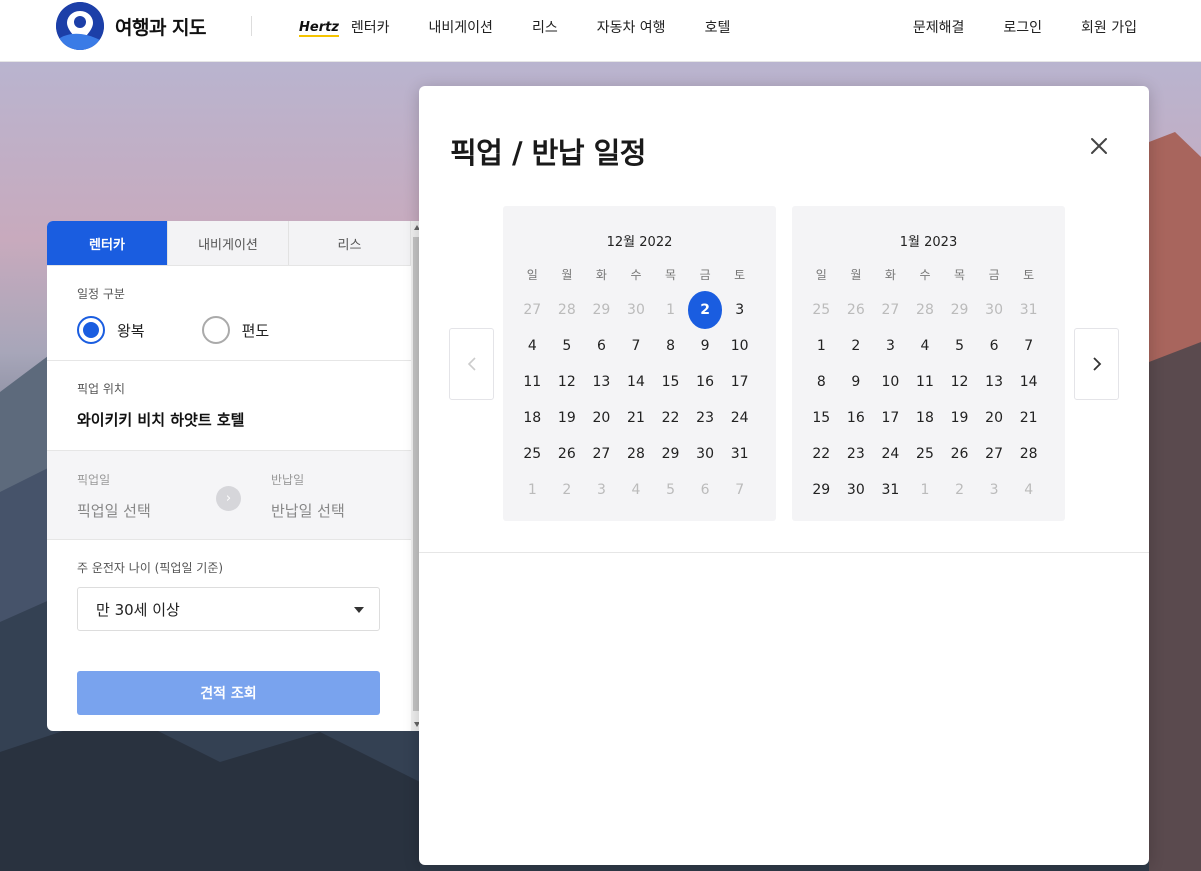 This screenshot has width=1201, height=871. Describe the element at coordinates (131, 26) in the screenshot. I see `logo: 여행과 지도` at that location.